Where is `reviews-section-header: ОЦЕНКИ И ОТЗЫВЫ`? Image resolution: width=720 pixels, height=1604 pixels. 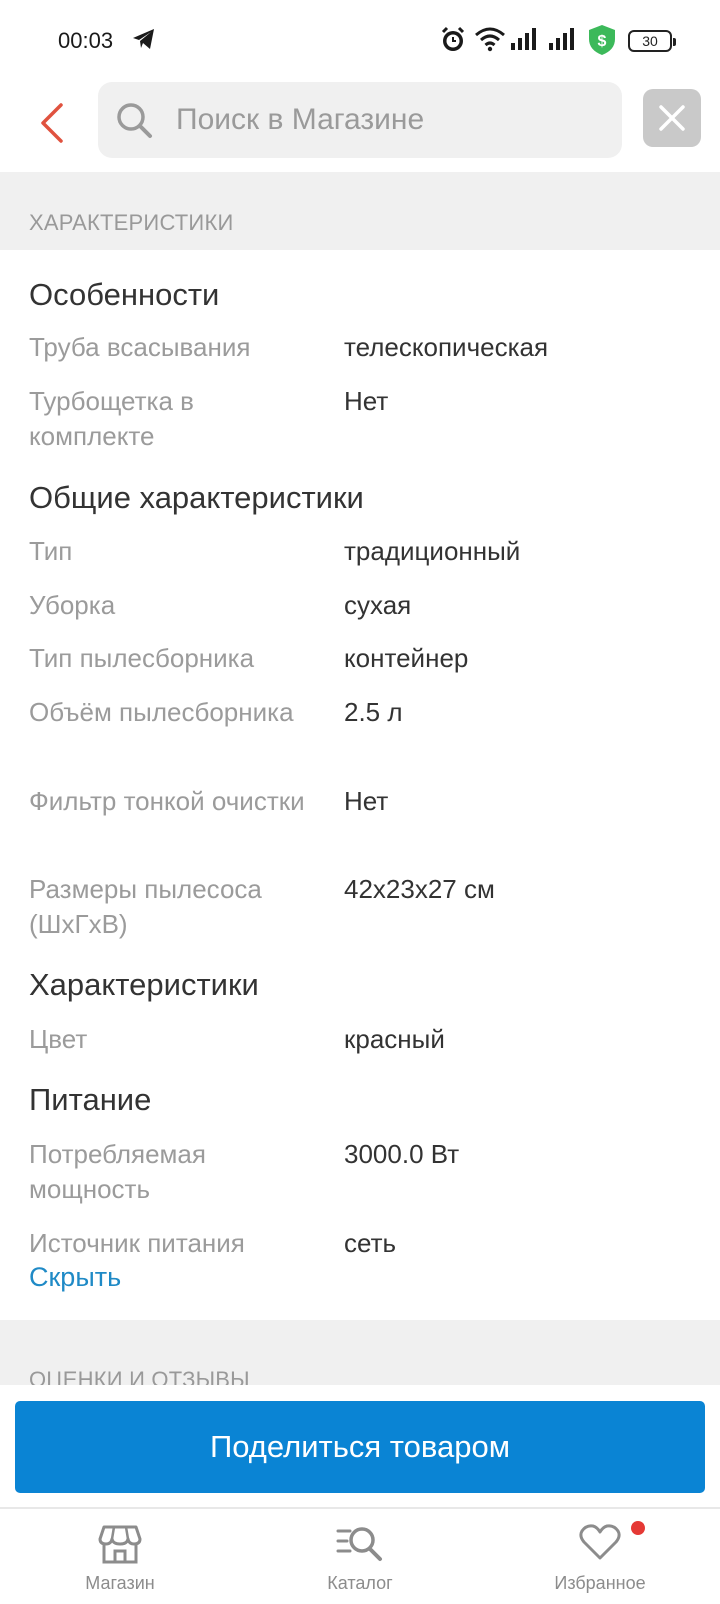
reviews-section-header: ОЦЕНКИ И ОТЗЫВЫ is located at coordinates (360, 1352).